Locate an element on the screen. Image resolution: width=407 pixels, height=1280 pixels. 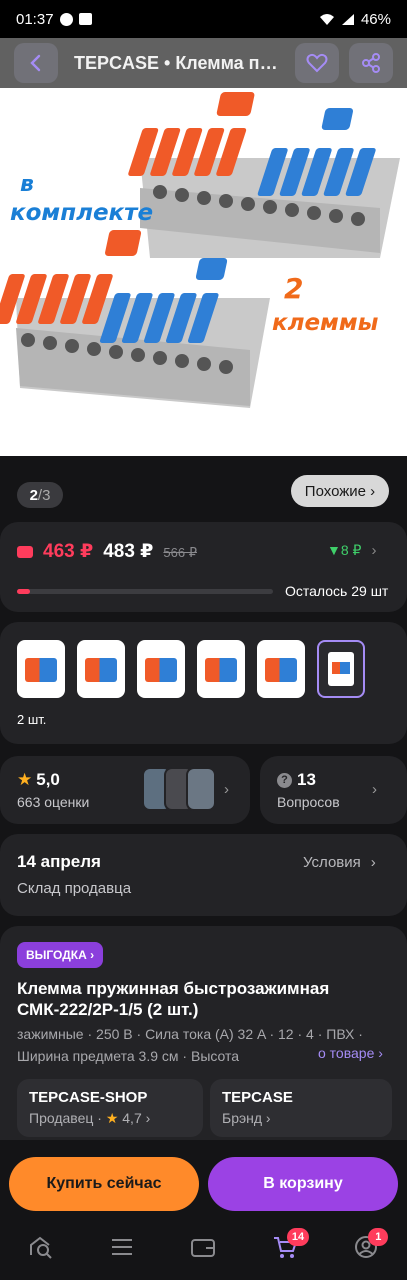
price-drop-button: ▼8 ₽ › is located at coordinates (351, 550).